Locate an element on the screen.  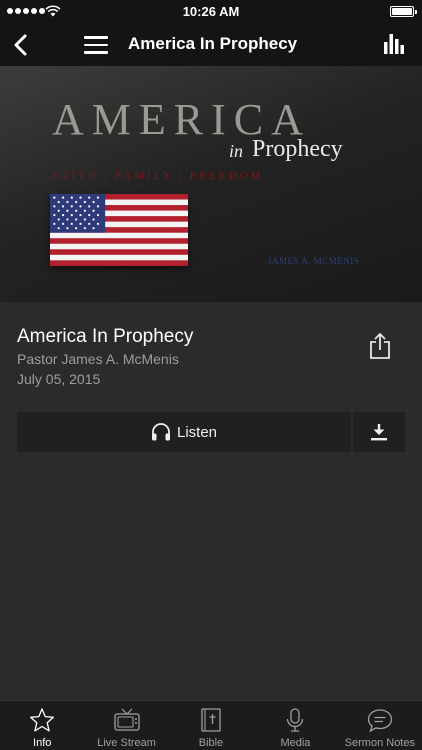
tab-info: Info is located at coordinates (42, 725).